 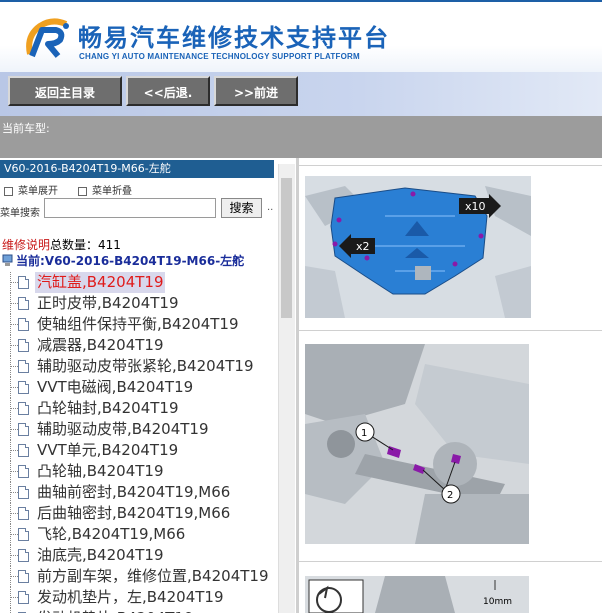 What do you see at coordinates (100, 282) in the screenshot?
I see `tree-item-label: 汽缸盖,B4204T19` at bounding box center [100, 282].